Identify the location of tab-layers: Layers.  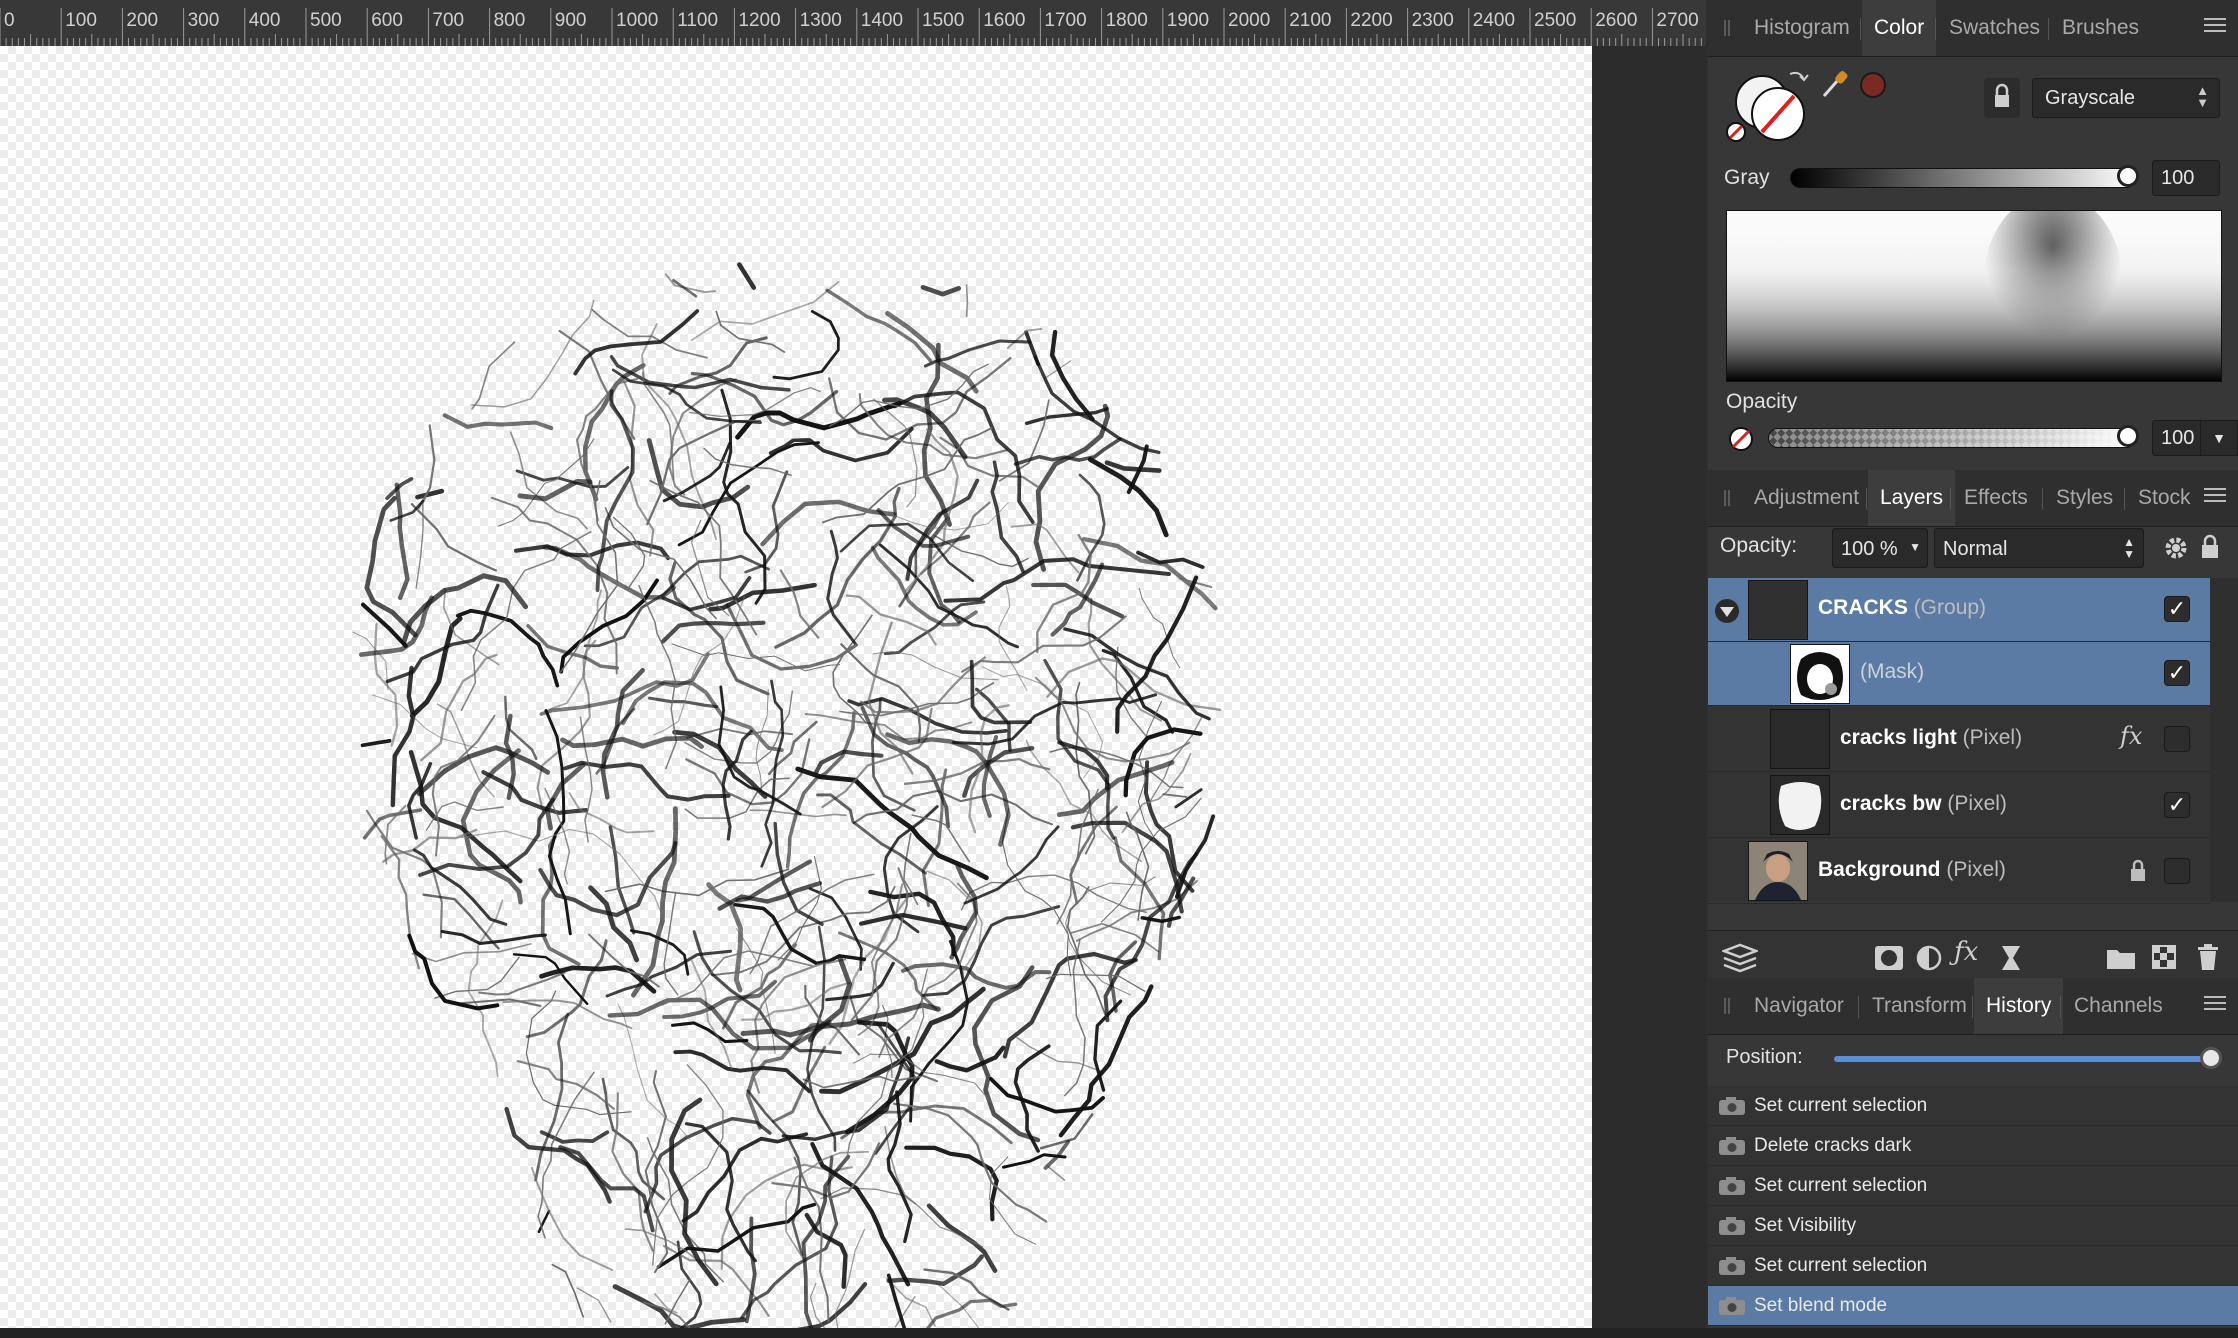
(1912, 498).